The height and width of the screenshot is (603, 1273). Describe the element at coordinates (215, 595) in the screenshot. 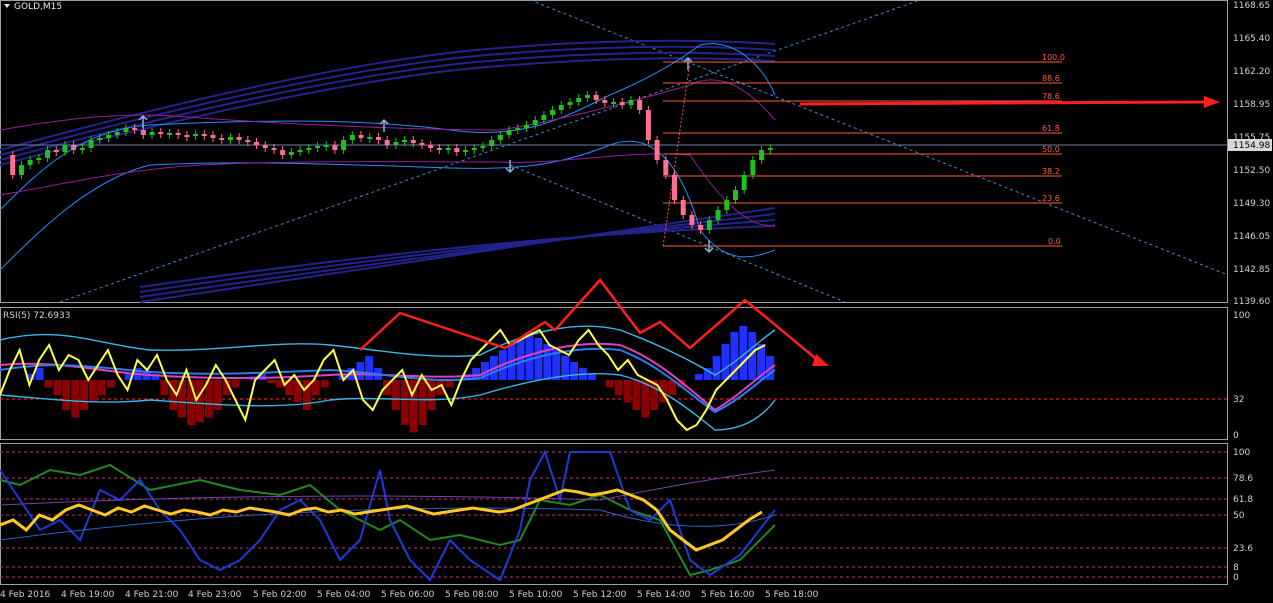

I see `time-label: 4 Feb 23:00` at that location.